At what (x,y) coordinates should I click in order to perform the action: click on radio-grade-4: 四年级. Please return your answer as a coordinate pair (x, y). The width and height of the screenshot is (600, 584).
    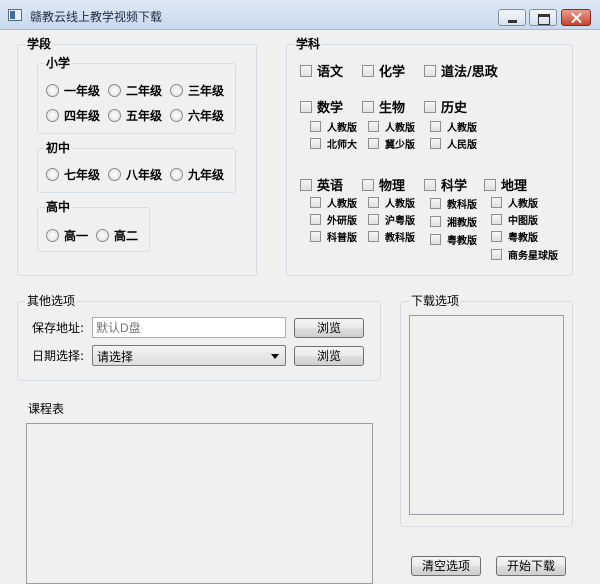
    Looking at the image, I should click on (73, 115).